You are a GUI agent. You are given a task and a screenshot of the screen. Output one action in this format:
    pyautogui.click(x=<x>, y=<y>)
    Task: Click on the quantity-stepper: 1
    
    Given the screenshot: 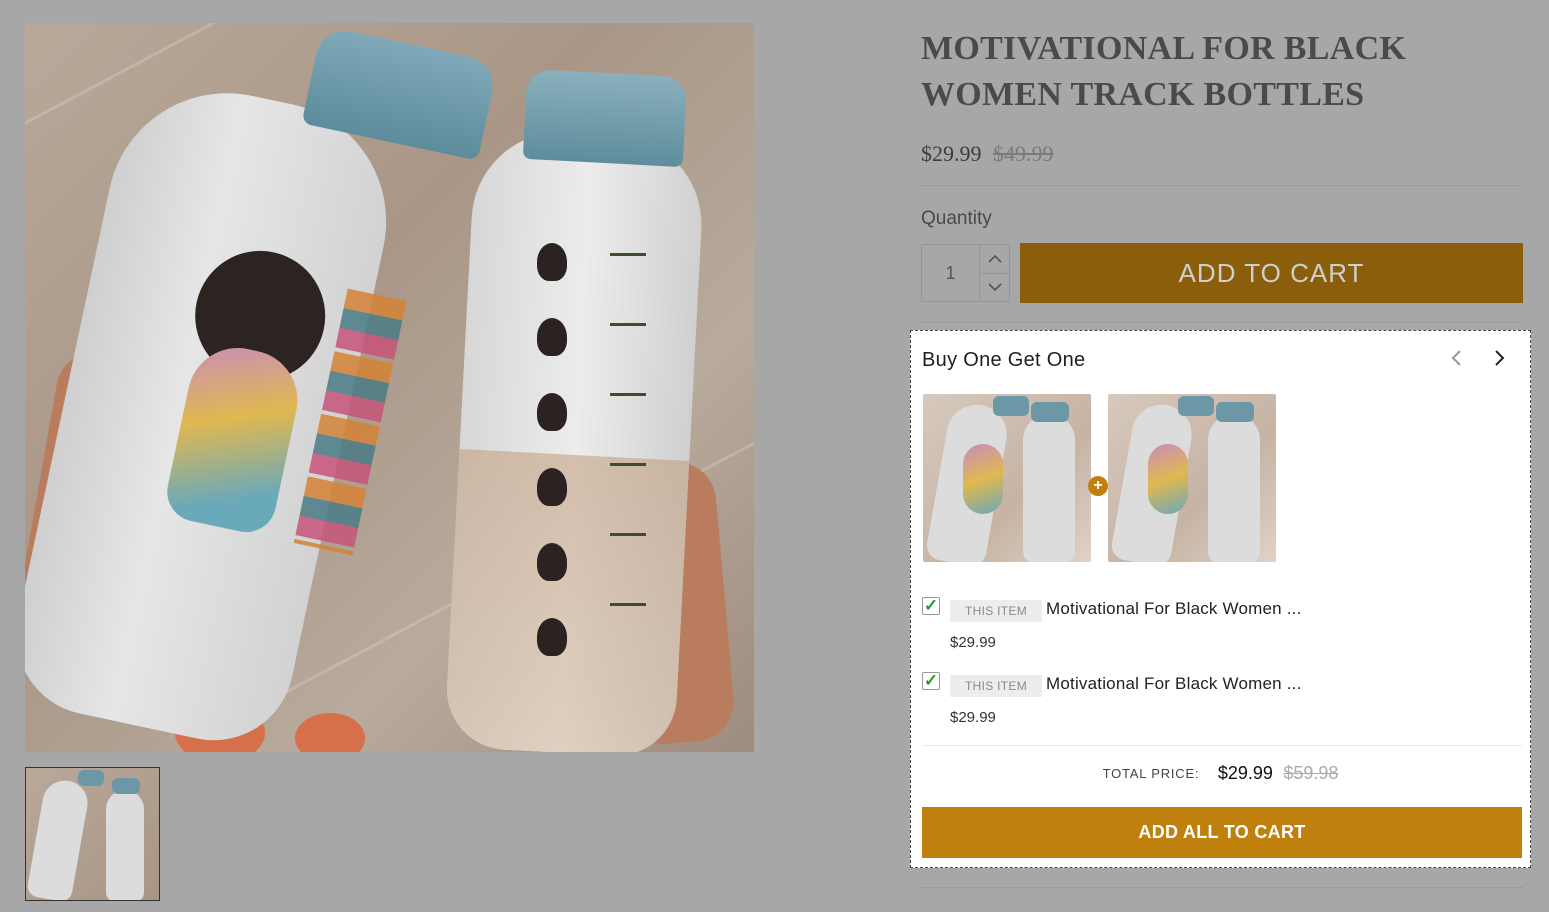 What is the action you would take?
    pyautogui.click(x=965, y=273)
    